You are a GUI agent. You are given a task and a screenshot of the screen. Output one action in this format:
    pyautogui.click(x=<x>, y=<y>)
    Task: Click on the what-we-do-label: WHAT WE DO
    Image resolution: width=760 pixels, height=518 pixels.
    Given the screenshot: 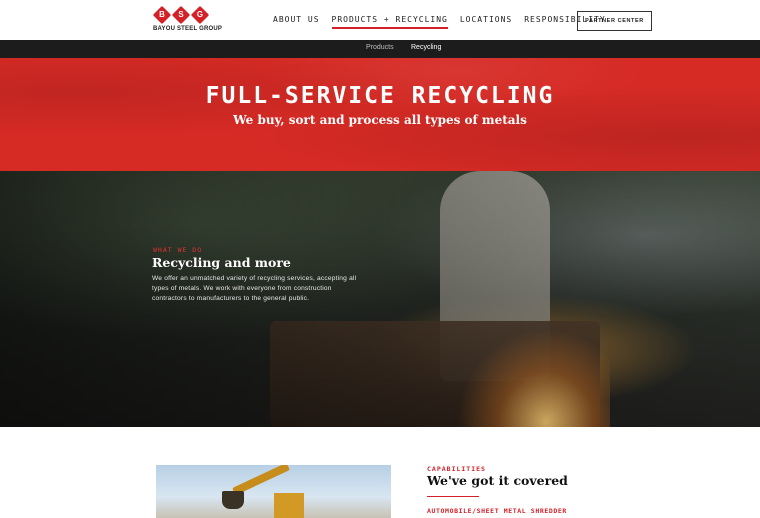 What is the action you would take?
    pyautogui.click(x=178, y=250)
    